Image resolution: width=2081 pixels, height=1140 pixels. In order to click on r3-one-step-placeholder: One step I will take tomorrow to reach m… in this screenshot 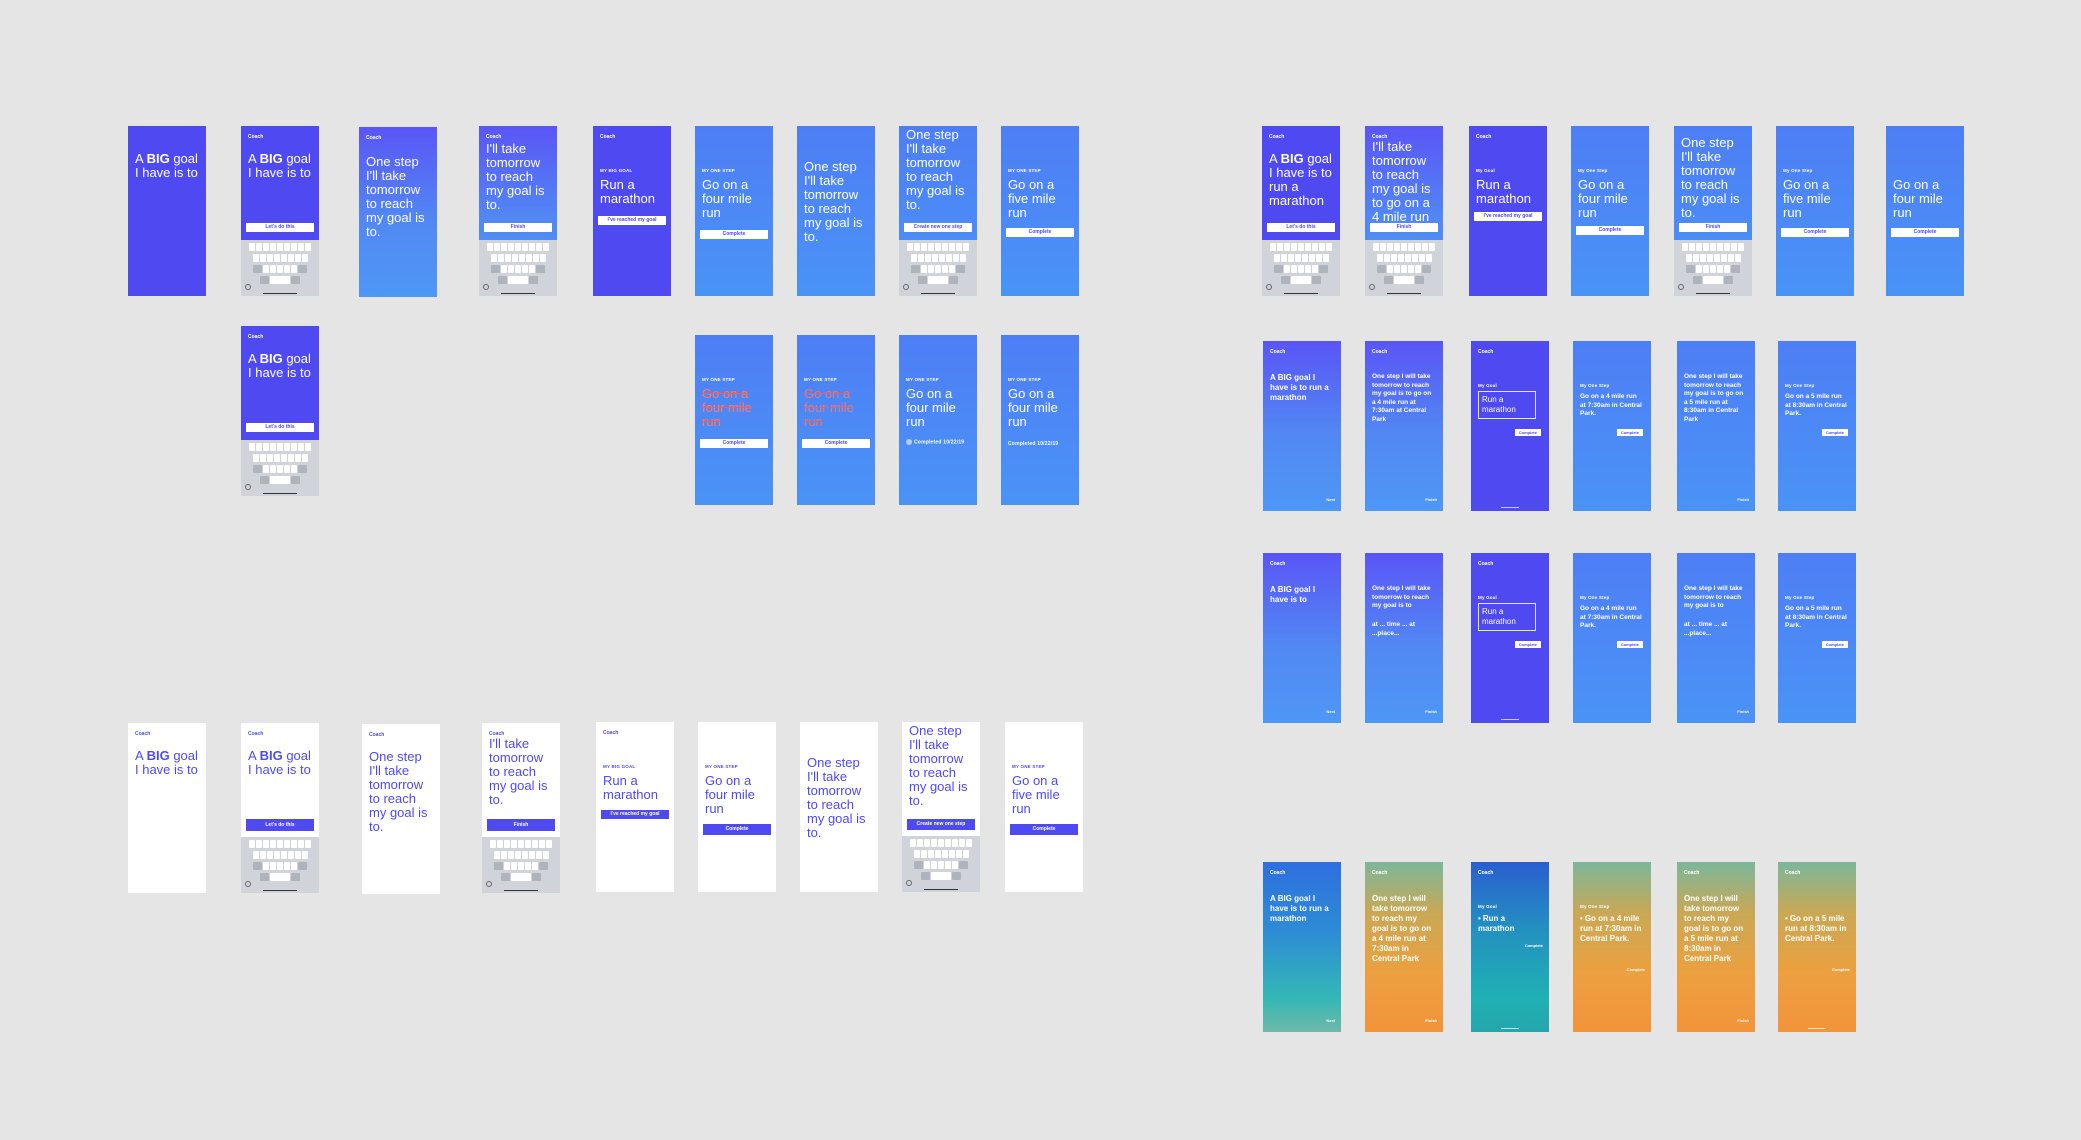, I will do `click(1404, 638)`.